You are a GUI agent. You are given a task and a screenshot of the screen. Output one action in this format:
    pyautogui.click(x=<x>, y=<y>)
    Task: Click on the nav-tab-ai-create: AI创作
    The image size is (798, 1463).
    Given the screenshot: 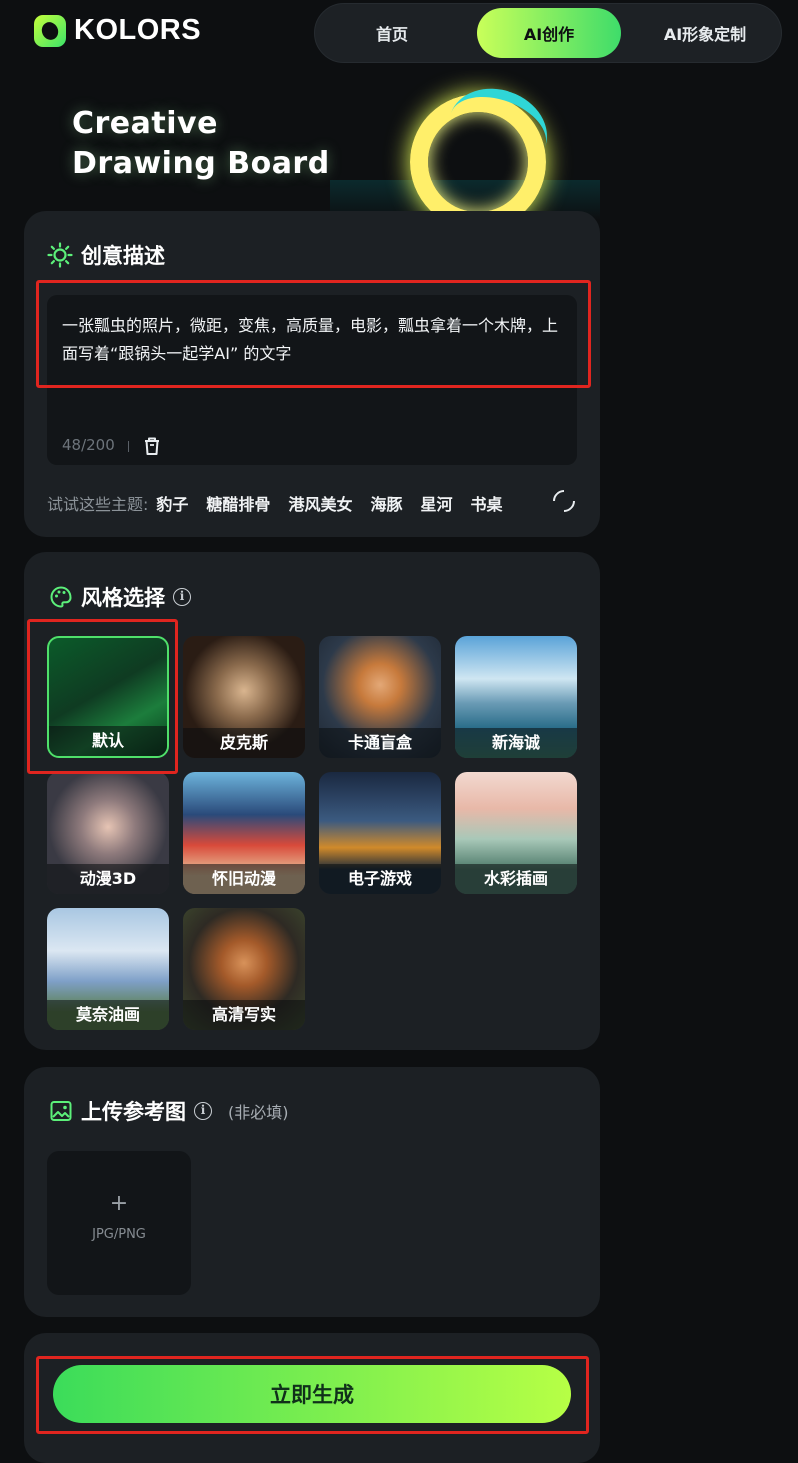 What is the action you would take?
    pyautogui.click(x=549, y=33)
    